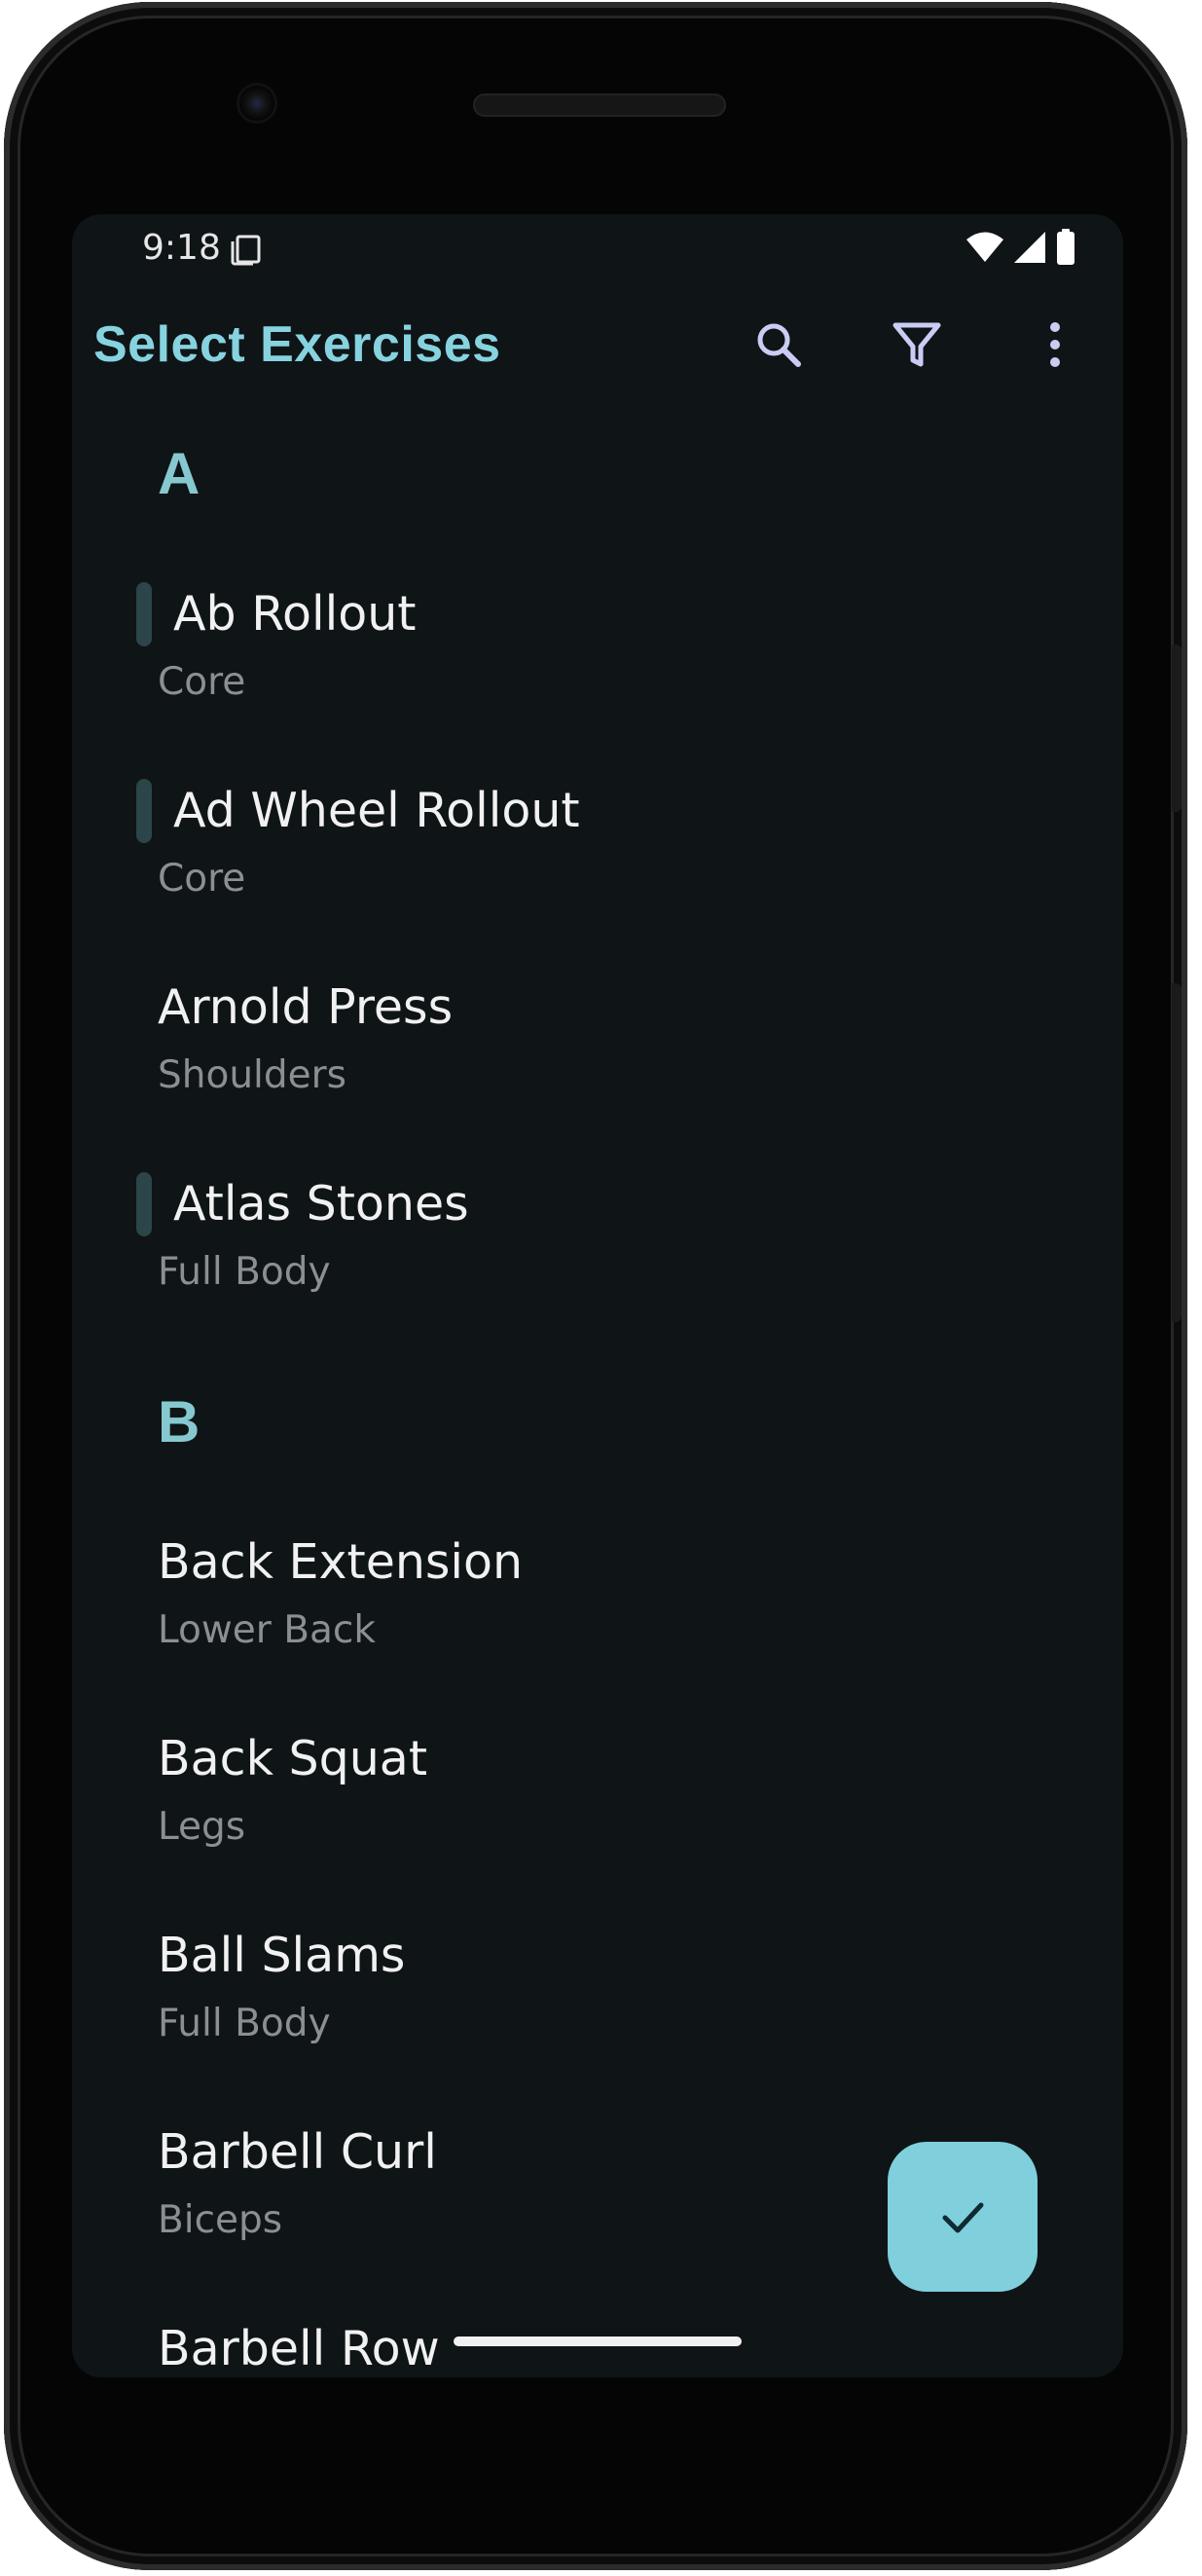  Describe the element at coordinates (297, 344) in the screenshot. I see `page-title: Select Exercises` at that location.